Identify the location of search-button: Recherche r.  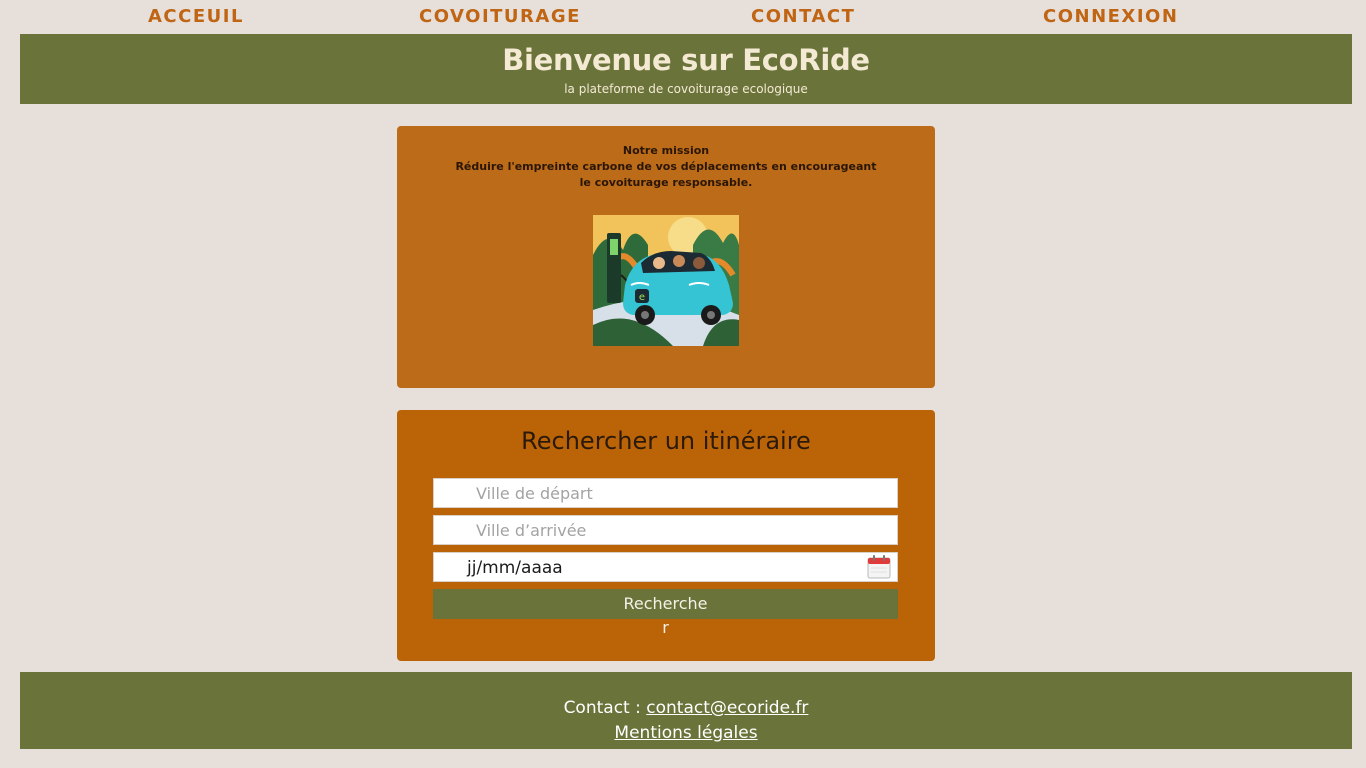
(665, 613).